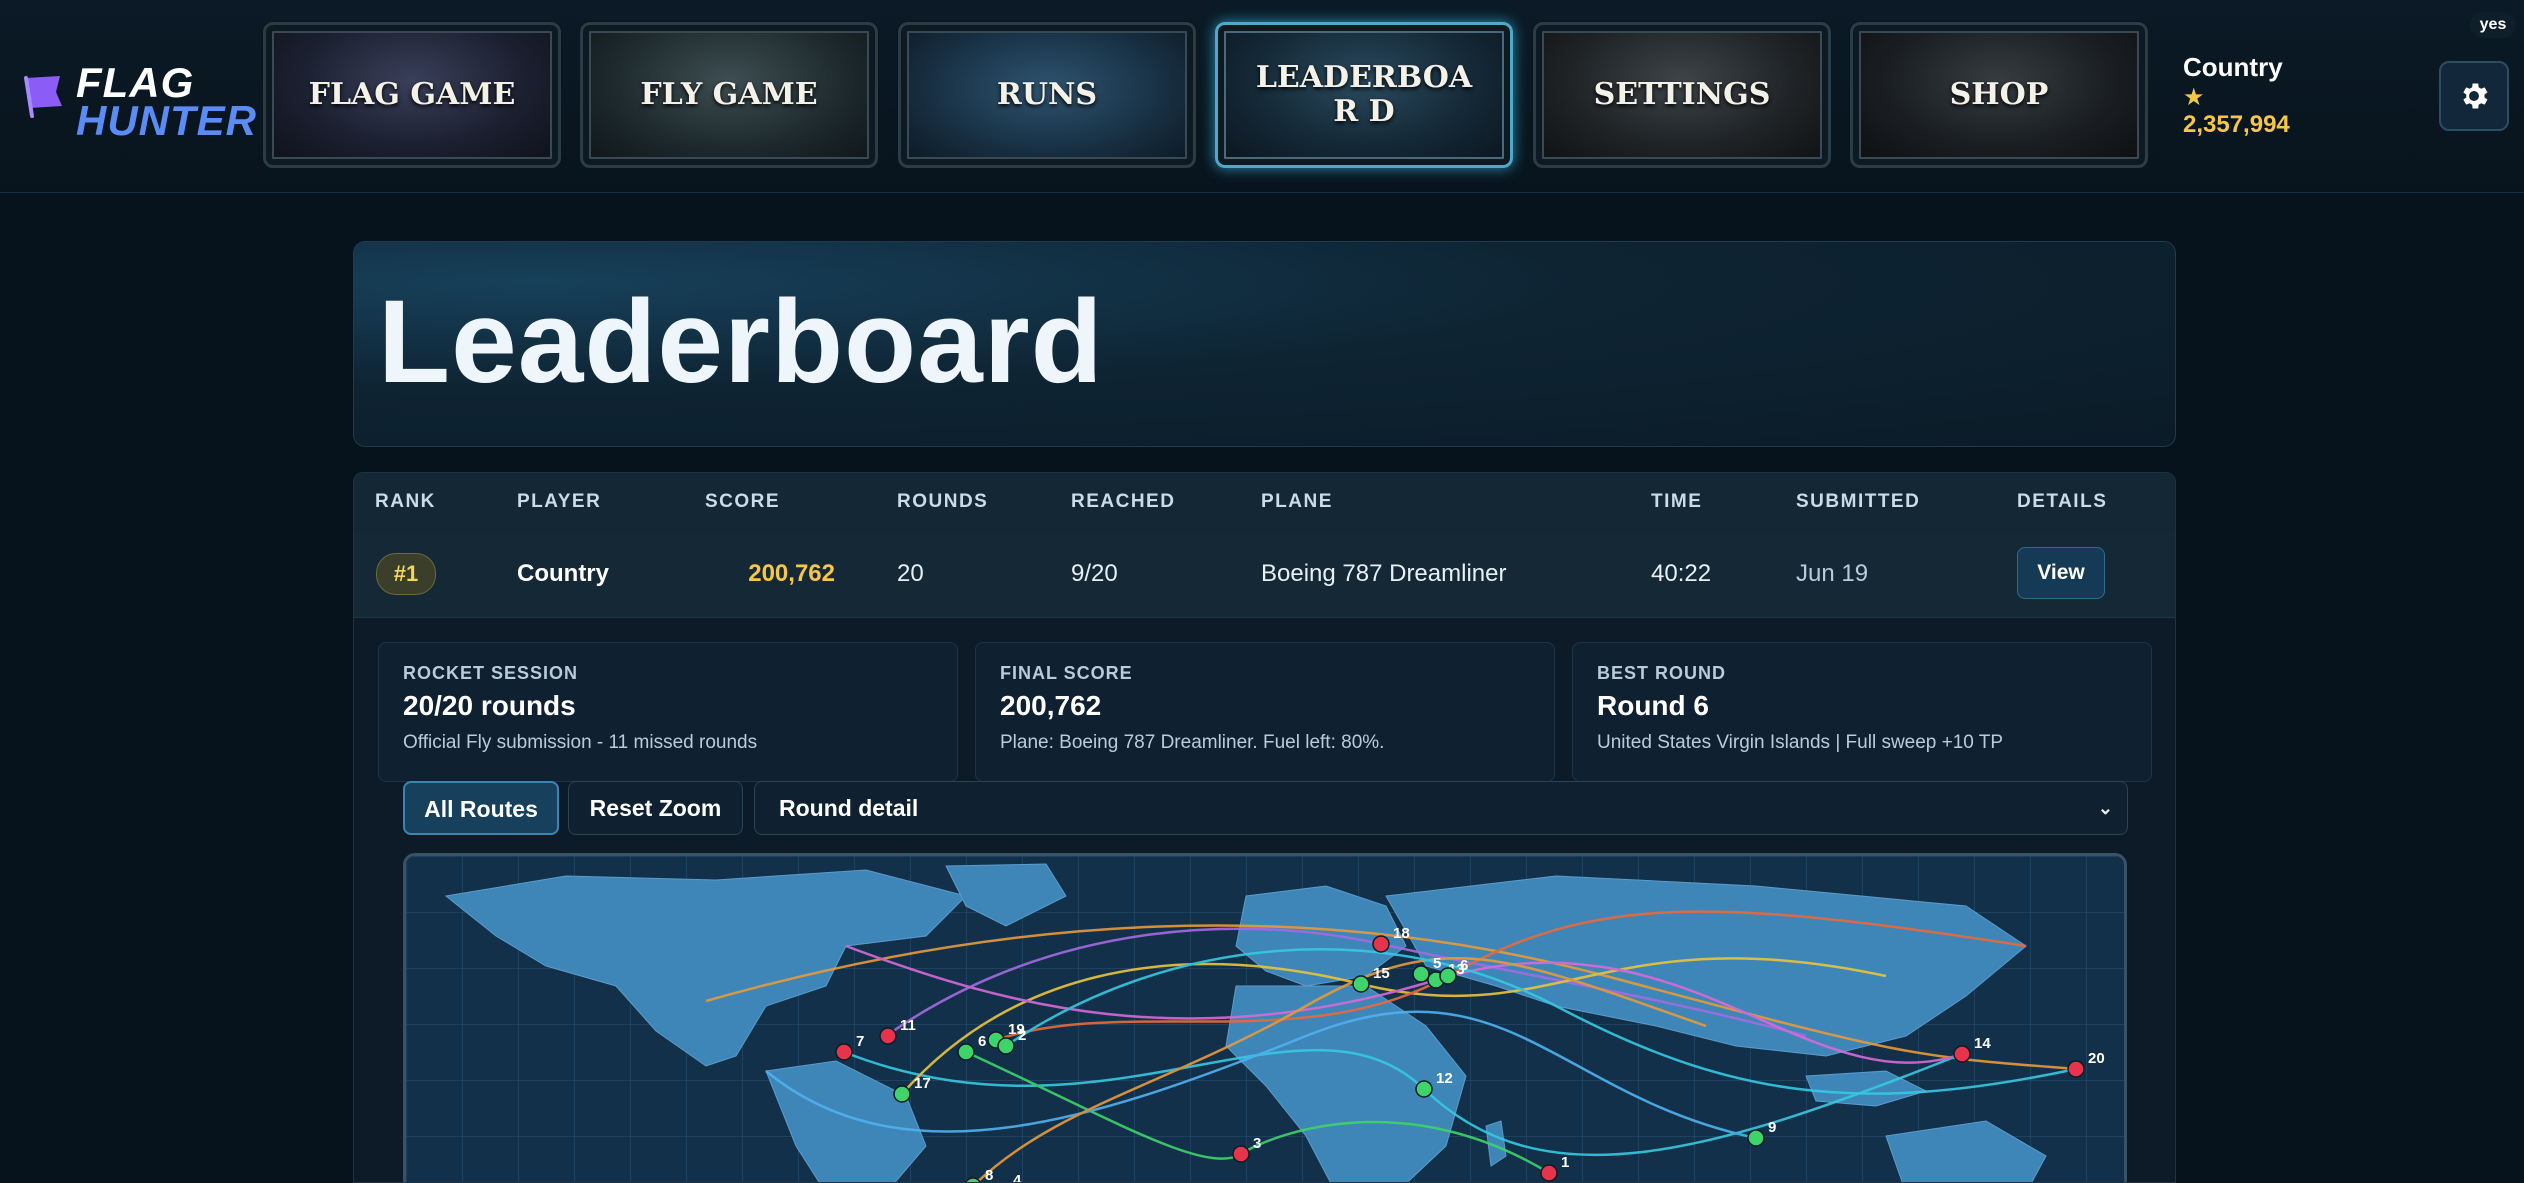  Describe the element at coordinates (166, 120) in the screenshot. I see `logo-text-hunter: HUNTER` at that location.